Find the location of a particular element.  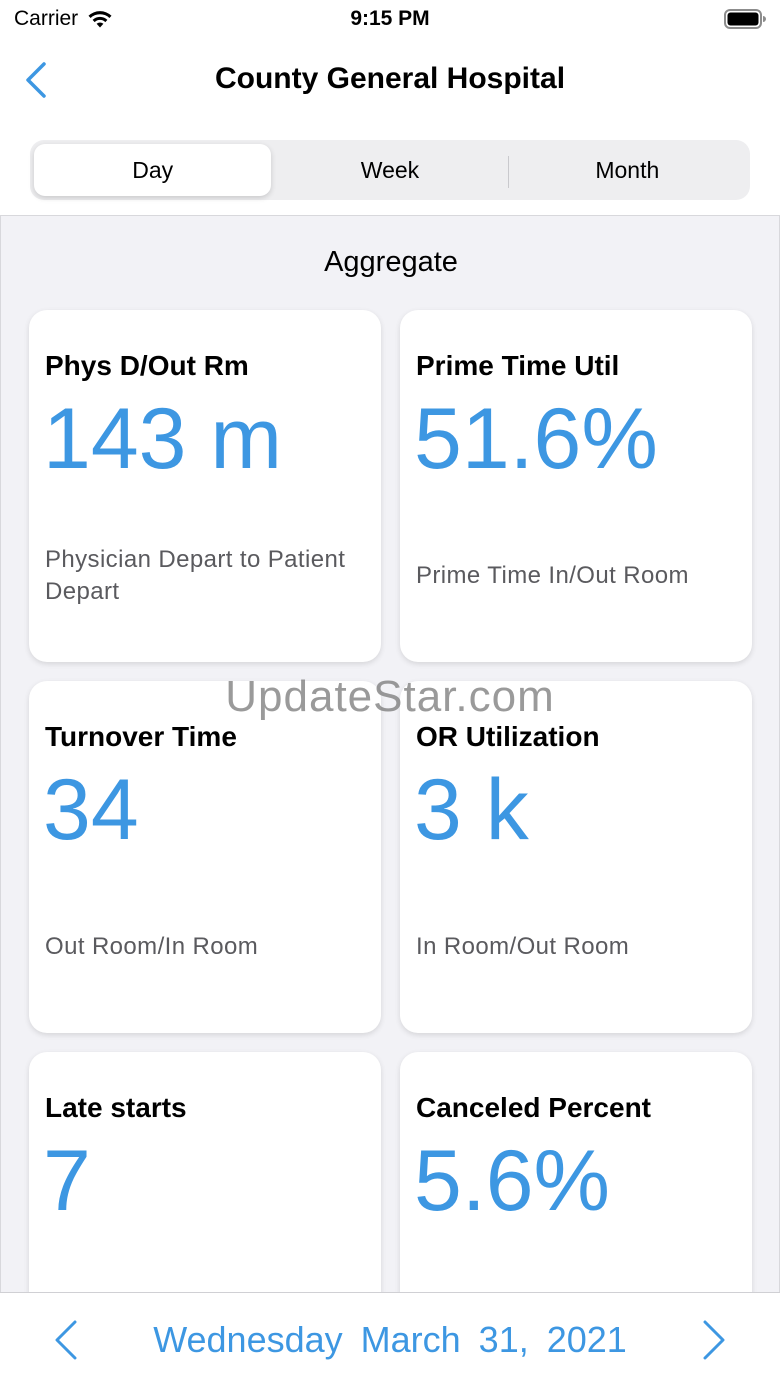

status-bar: Carrier 9:15 PM is located at coordinates (390, 20).